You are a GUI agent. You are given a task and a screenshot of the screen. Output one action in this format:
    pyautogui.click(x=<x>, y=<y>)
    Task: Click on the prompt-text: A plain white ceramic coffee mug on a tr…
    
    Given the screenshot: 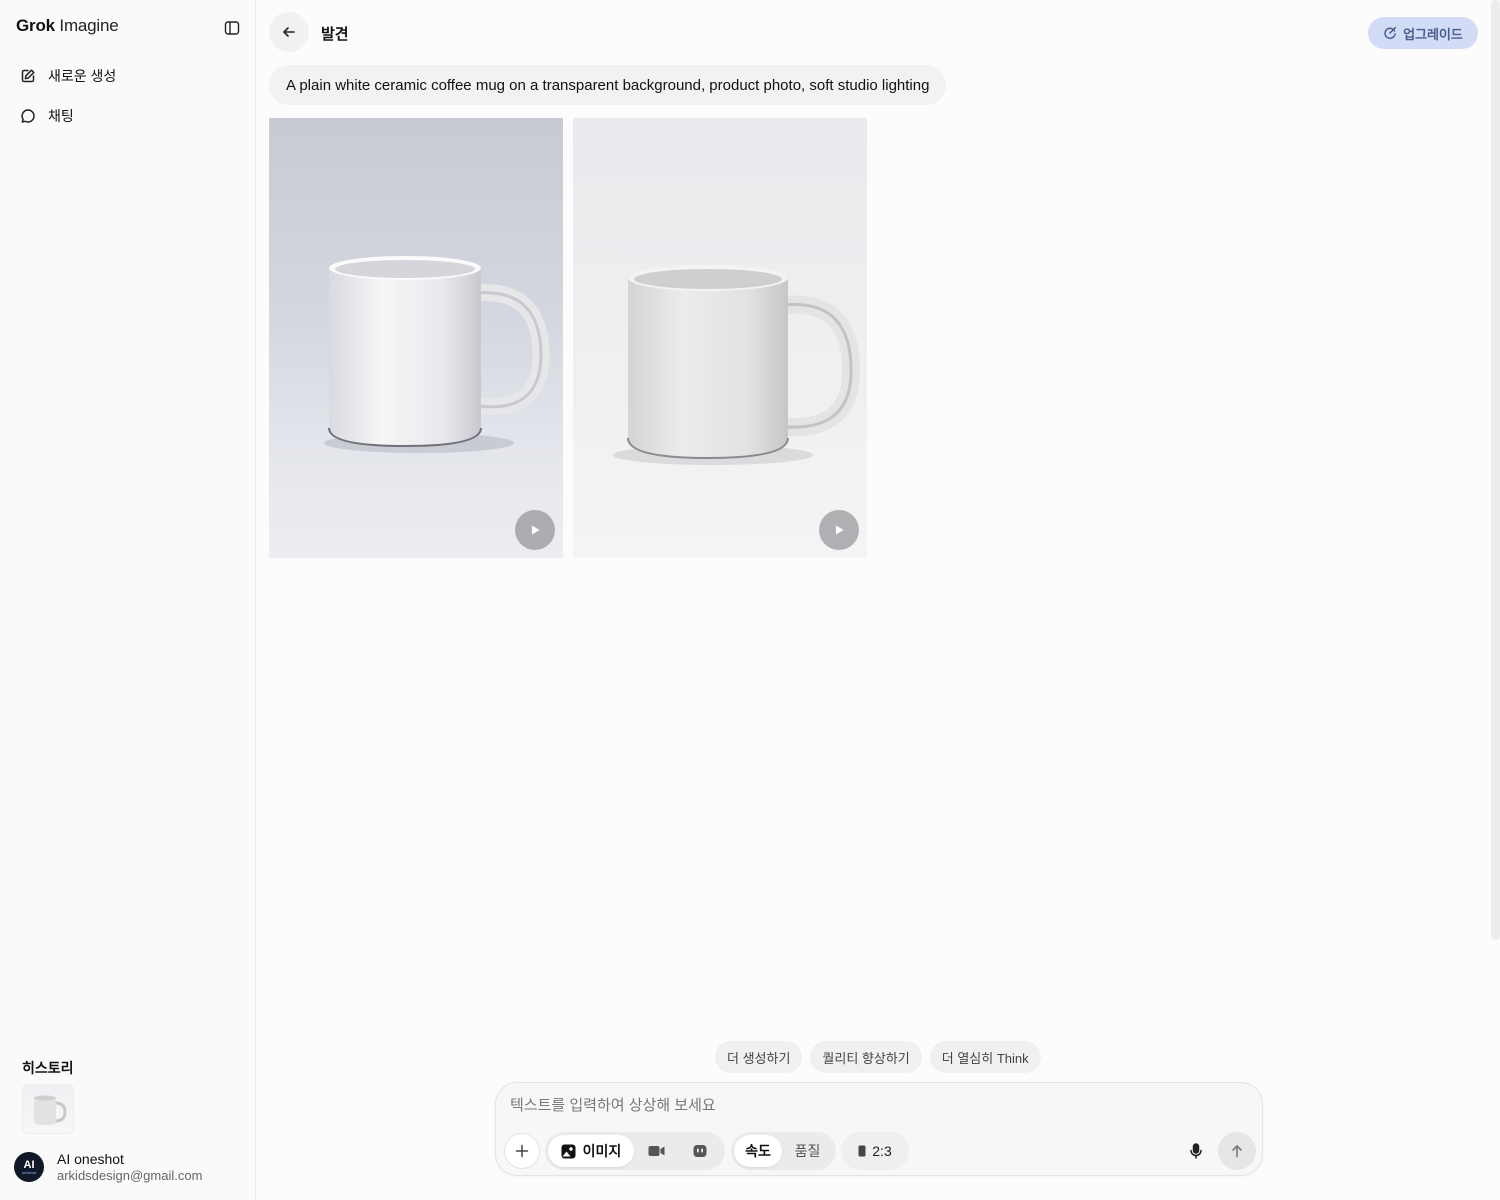 What is the action you would take?
    pyautogui.click(x=608, y=85)
    